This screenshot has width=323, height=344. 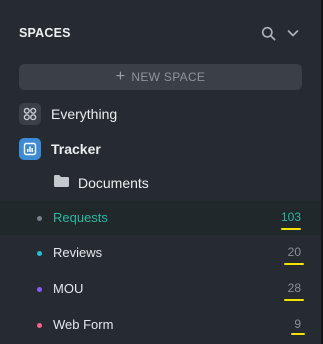 I want to click on new-space-button: + NEW SPACE, so click(x=160, y=77).